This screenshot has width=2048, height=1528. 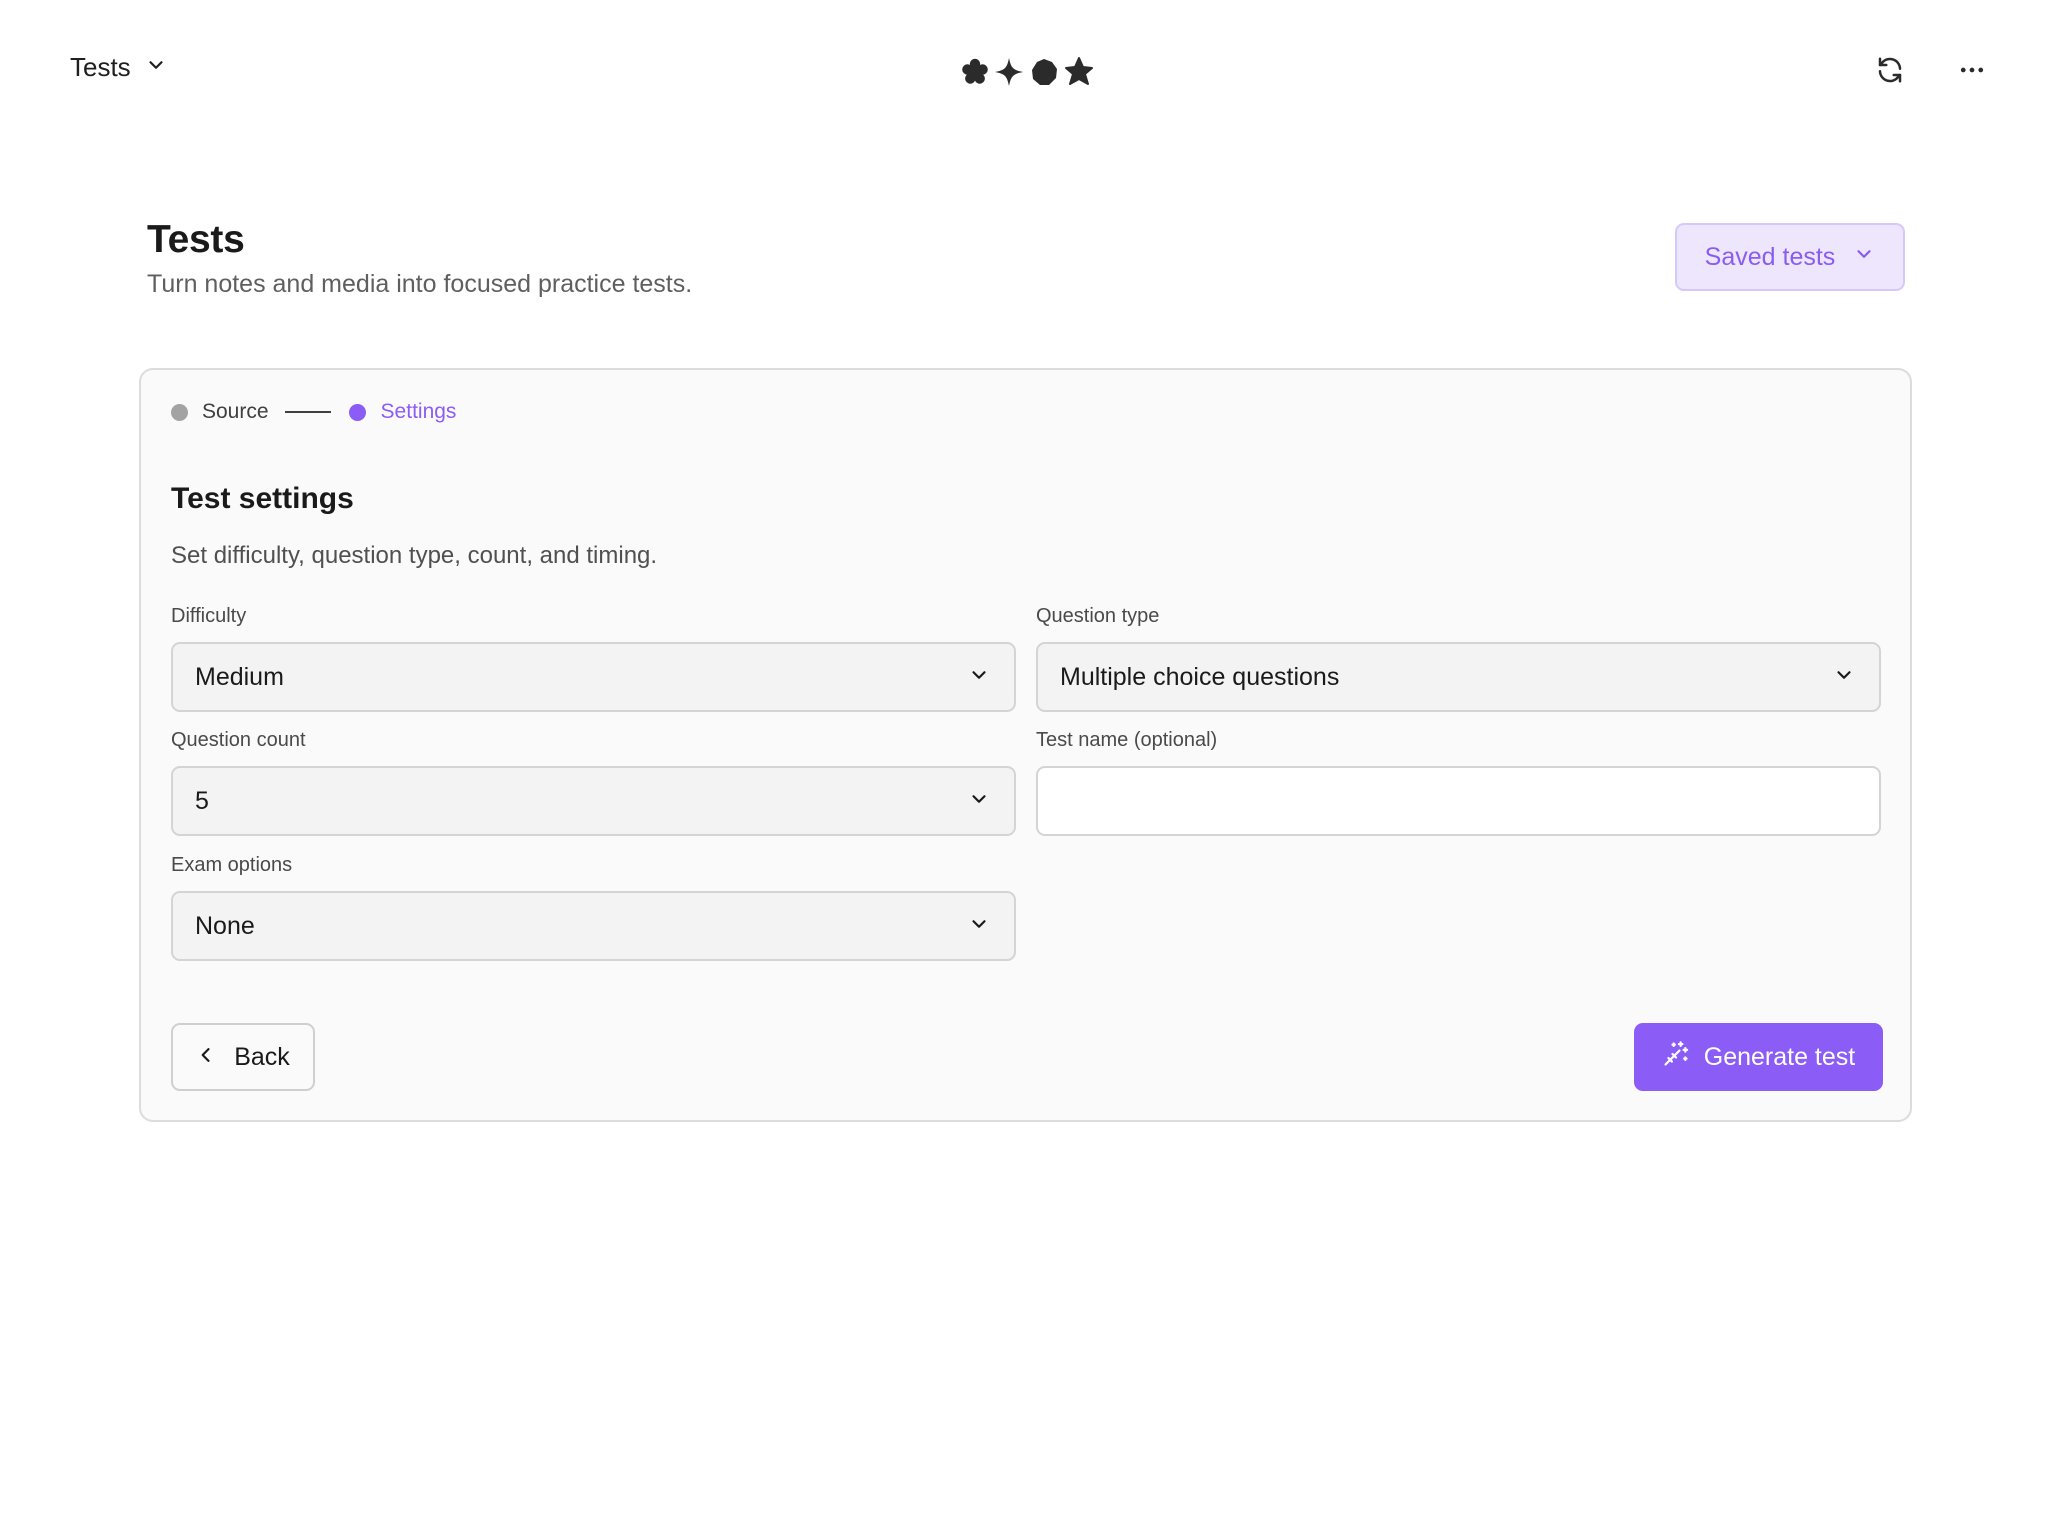 I want to click on more-horizontal-icon, so click(x=1972, y=72).